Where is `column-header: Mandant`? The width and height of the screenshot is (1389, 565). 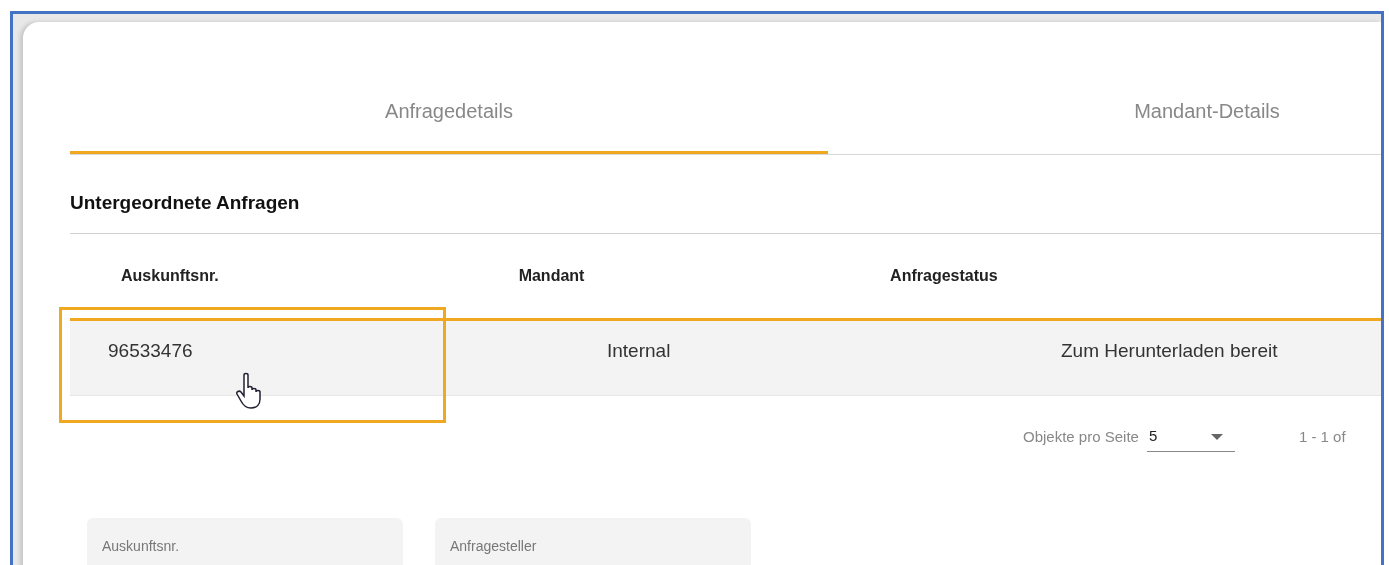 column-header: Mandant is located at coordinates (704, 276).